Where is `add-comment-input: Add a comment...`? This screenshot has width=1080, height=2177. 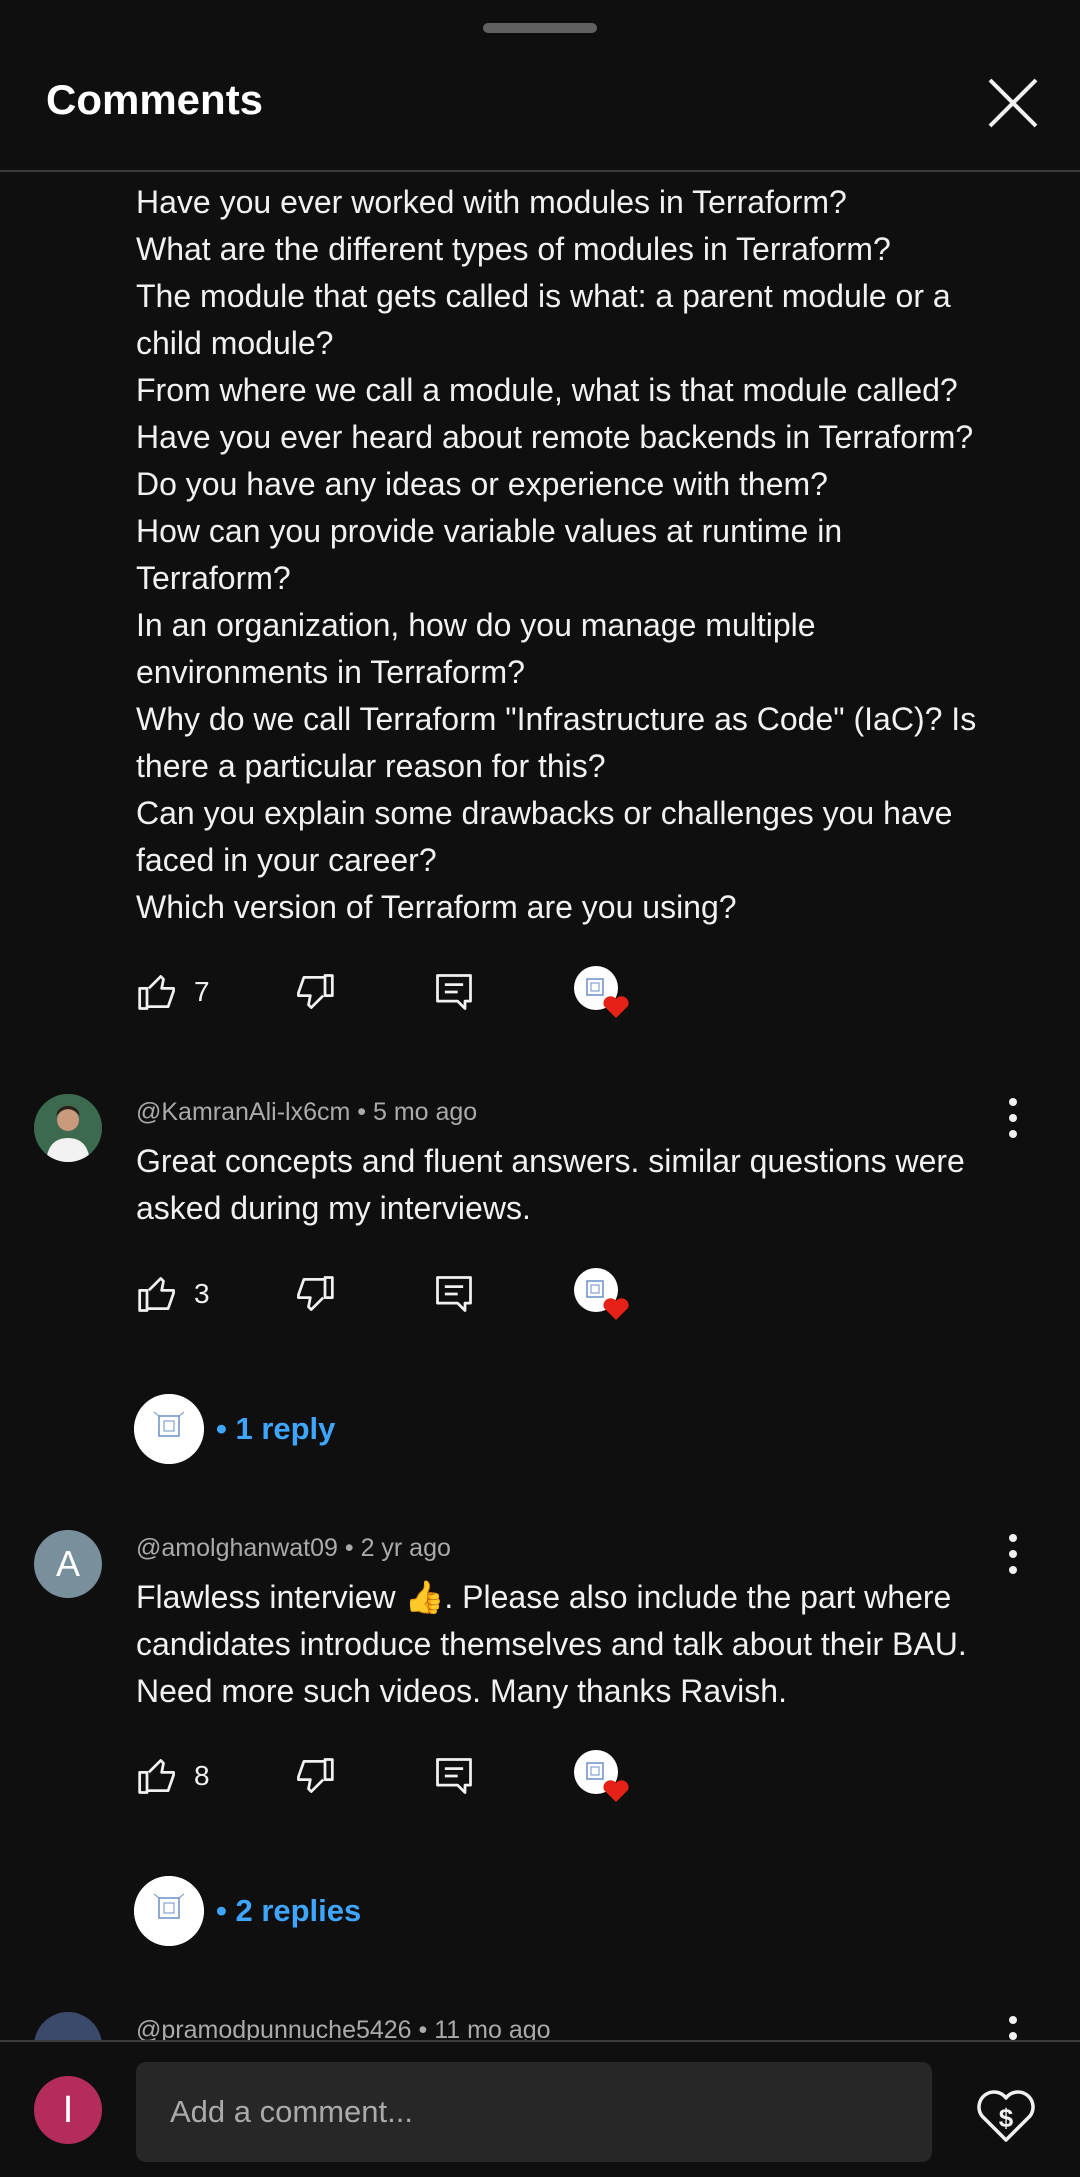 add-comment-input: Add a comment... is located at coordinates (534, 2112).